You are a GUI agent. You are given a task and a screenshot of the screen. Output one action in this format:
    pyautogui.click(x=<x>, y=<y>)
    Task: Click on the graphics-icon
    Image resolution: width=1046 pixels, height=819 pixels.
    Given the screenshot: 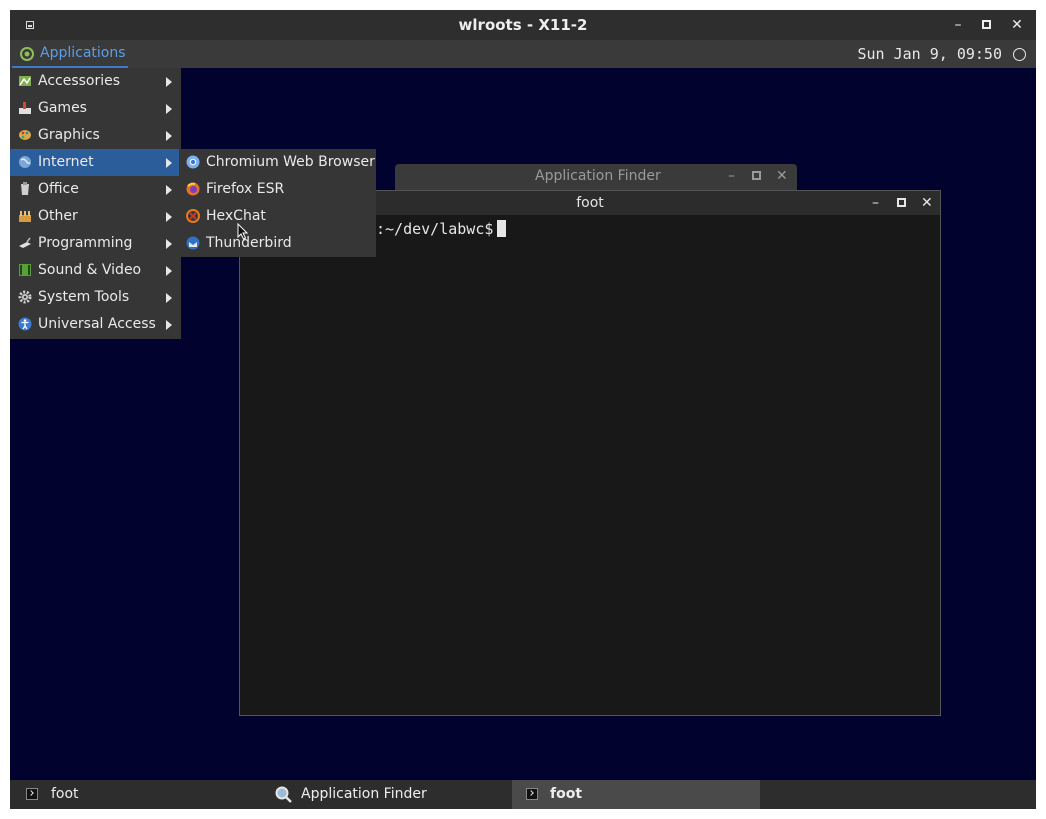 What is the action you would take?
    pyautogui.click(x=25, y=135)
    